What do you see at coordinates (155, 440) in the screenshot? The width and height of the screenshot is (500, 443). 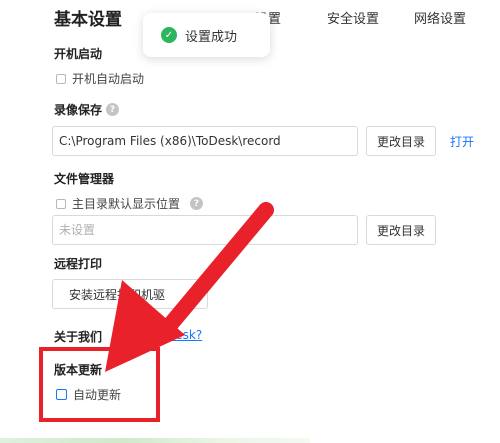 I see `bottom-image-strip` at bounding box center [155, 440].